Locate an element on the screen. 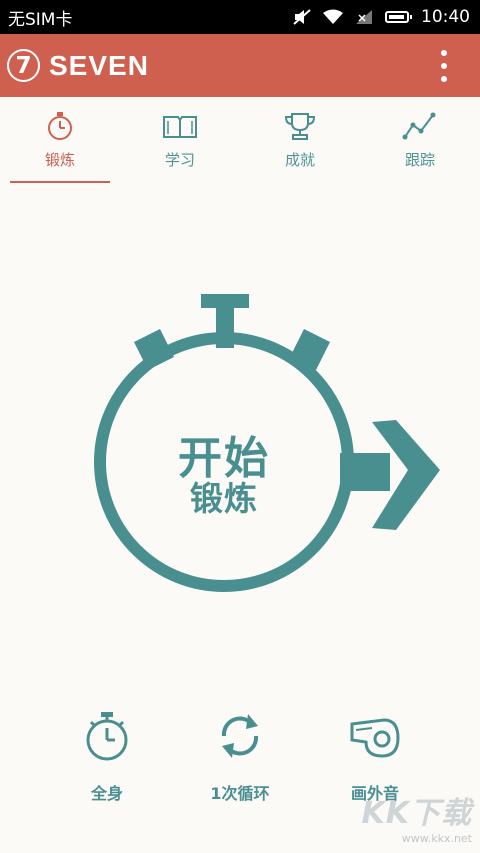 This screenshot has height=853, width=480. watermark-brand: KK下载 is located at coordinates (416, 813).